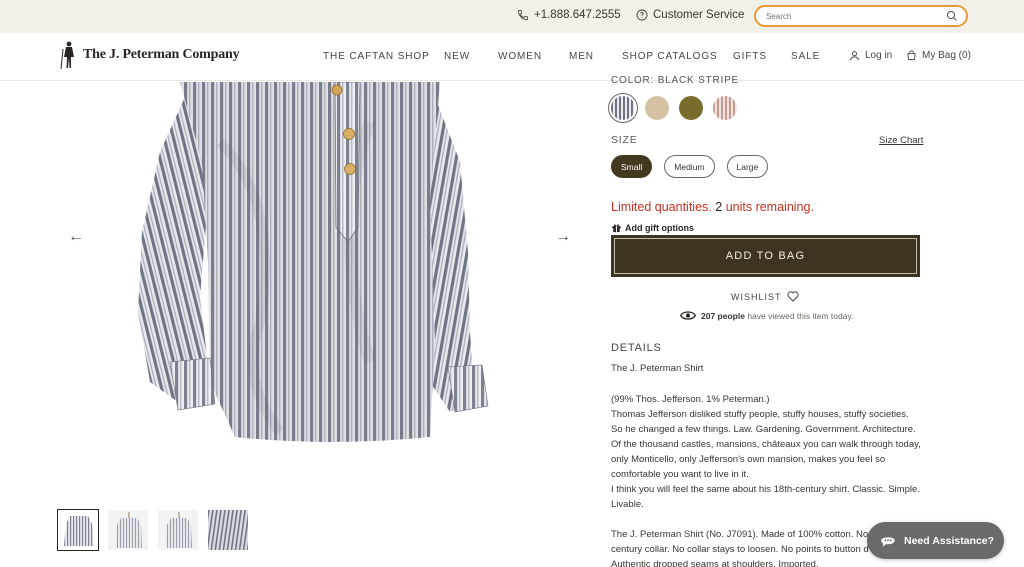 This screenshot has height=567, width=1024. I want to click on thumbnail-strip, so click(153, 530).